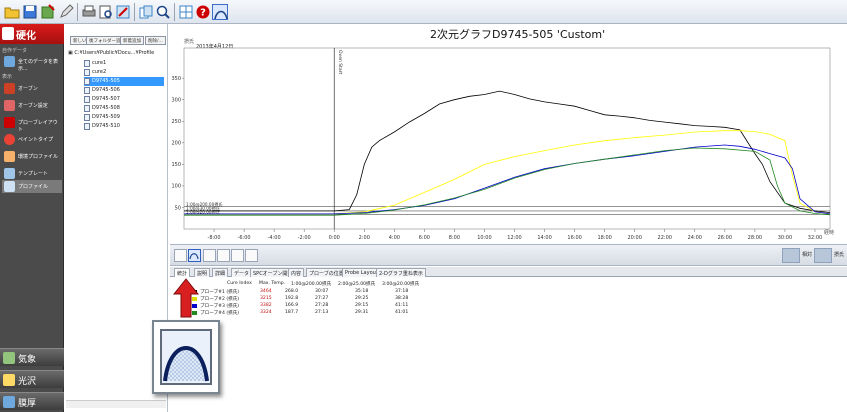 Image resolution: width=847 pixels, height=412 pixels. Describe the element at coordinates (124, 63) in the screenshot. I see `tree-item: cure1` at that location.